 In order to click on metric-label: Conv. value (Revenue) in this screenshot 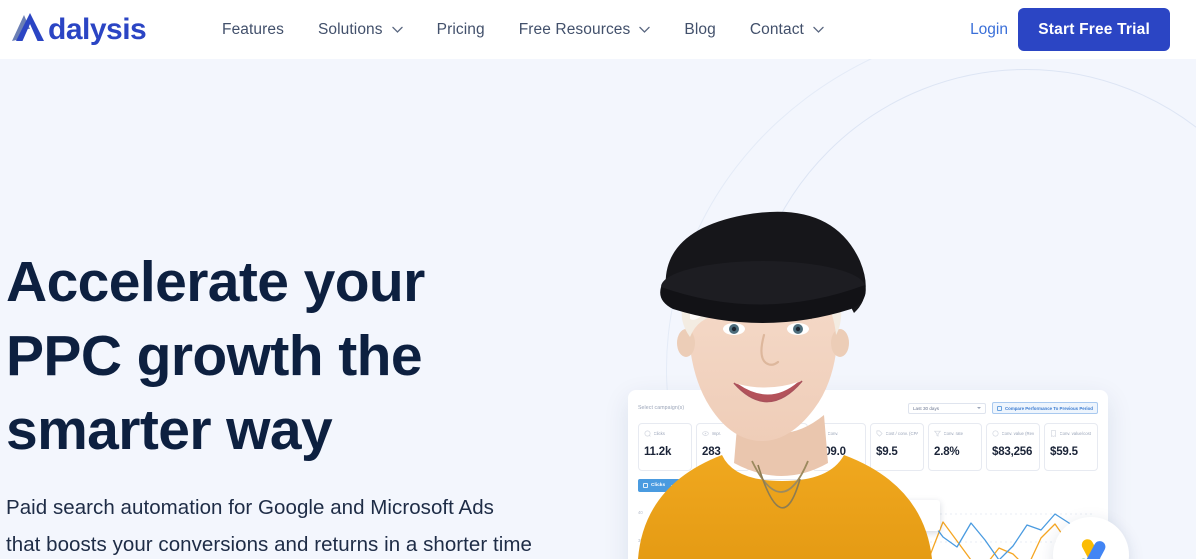, I will do `click(1018, 433)`.